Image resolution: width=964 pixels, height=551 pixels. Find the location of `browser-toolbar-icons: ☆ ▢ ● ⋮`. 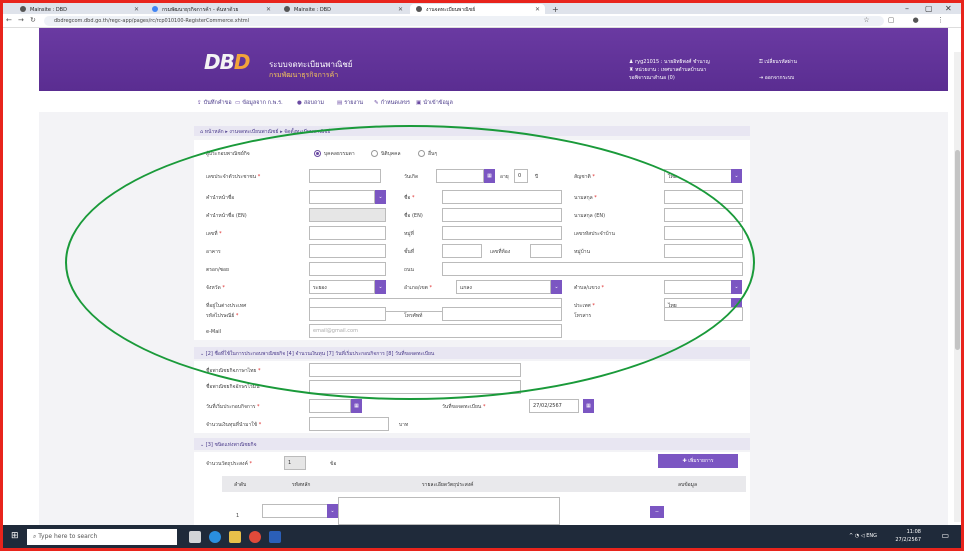

browser-toolbar-icons: ☆ ▢ ● ⋮ is located at coordinates (907, 20).